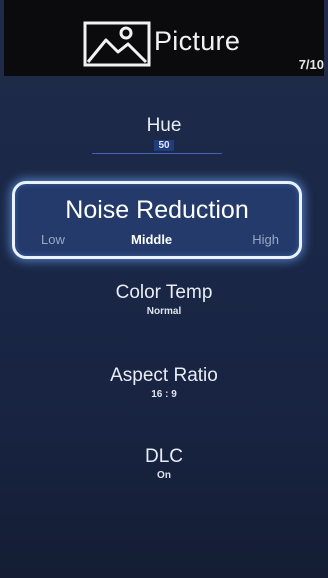 This screenshot has width=328, height=578. I want to click on aspect-ratio-value: 16 : 9, so click(164, 394).